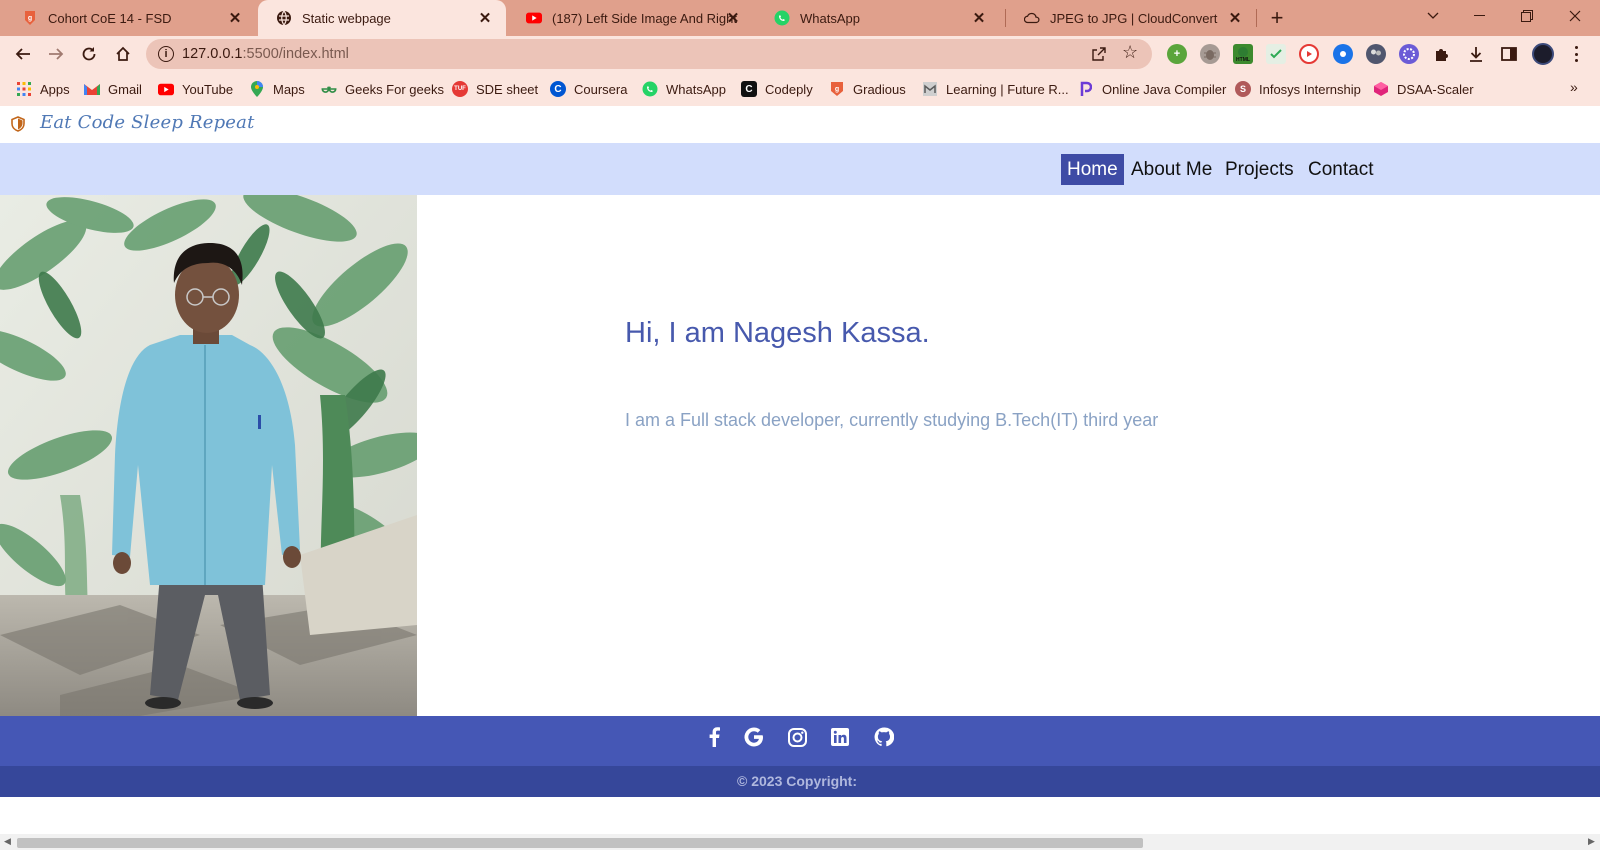 The width and height of the screenshot is (1600, 850). Describe the element at coordinates (749, 89) in the screenshot. I see `codeply-icon: C` at that location.